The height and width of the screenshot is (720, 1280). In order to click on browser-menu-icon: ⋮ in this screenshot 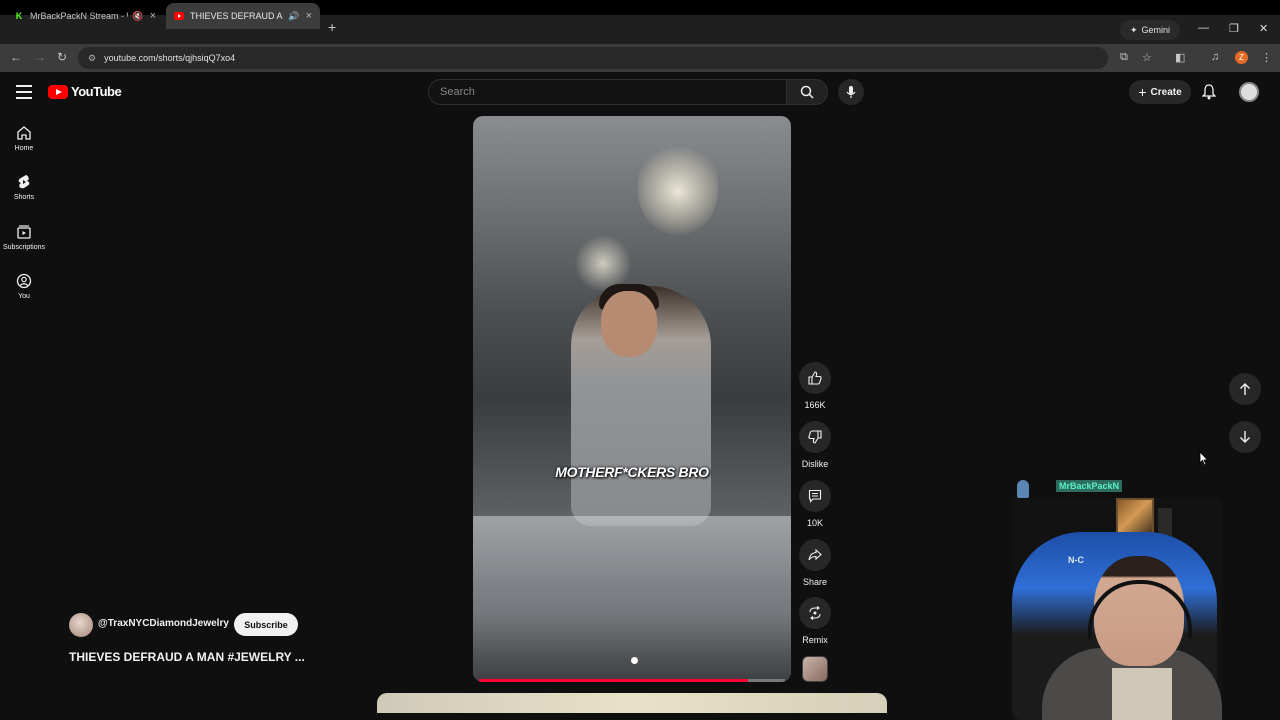, I will do `click(1266, 57)`.